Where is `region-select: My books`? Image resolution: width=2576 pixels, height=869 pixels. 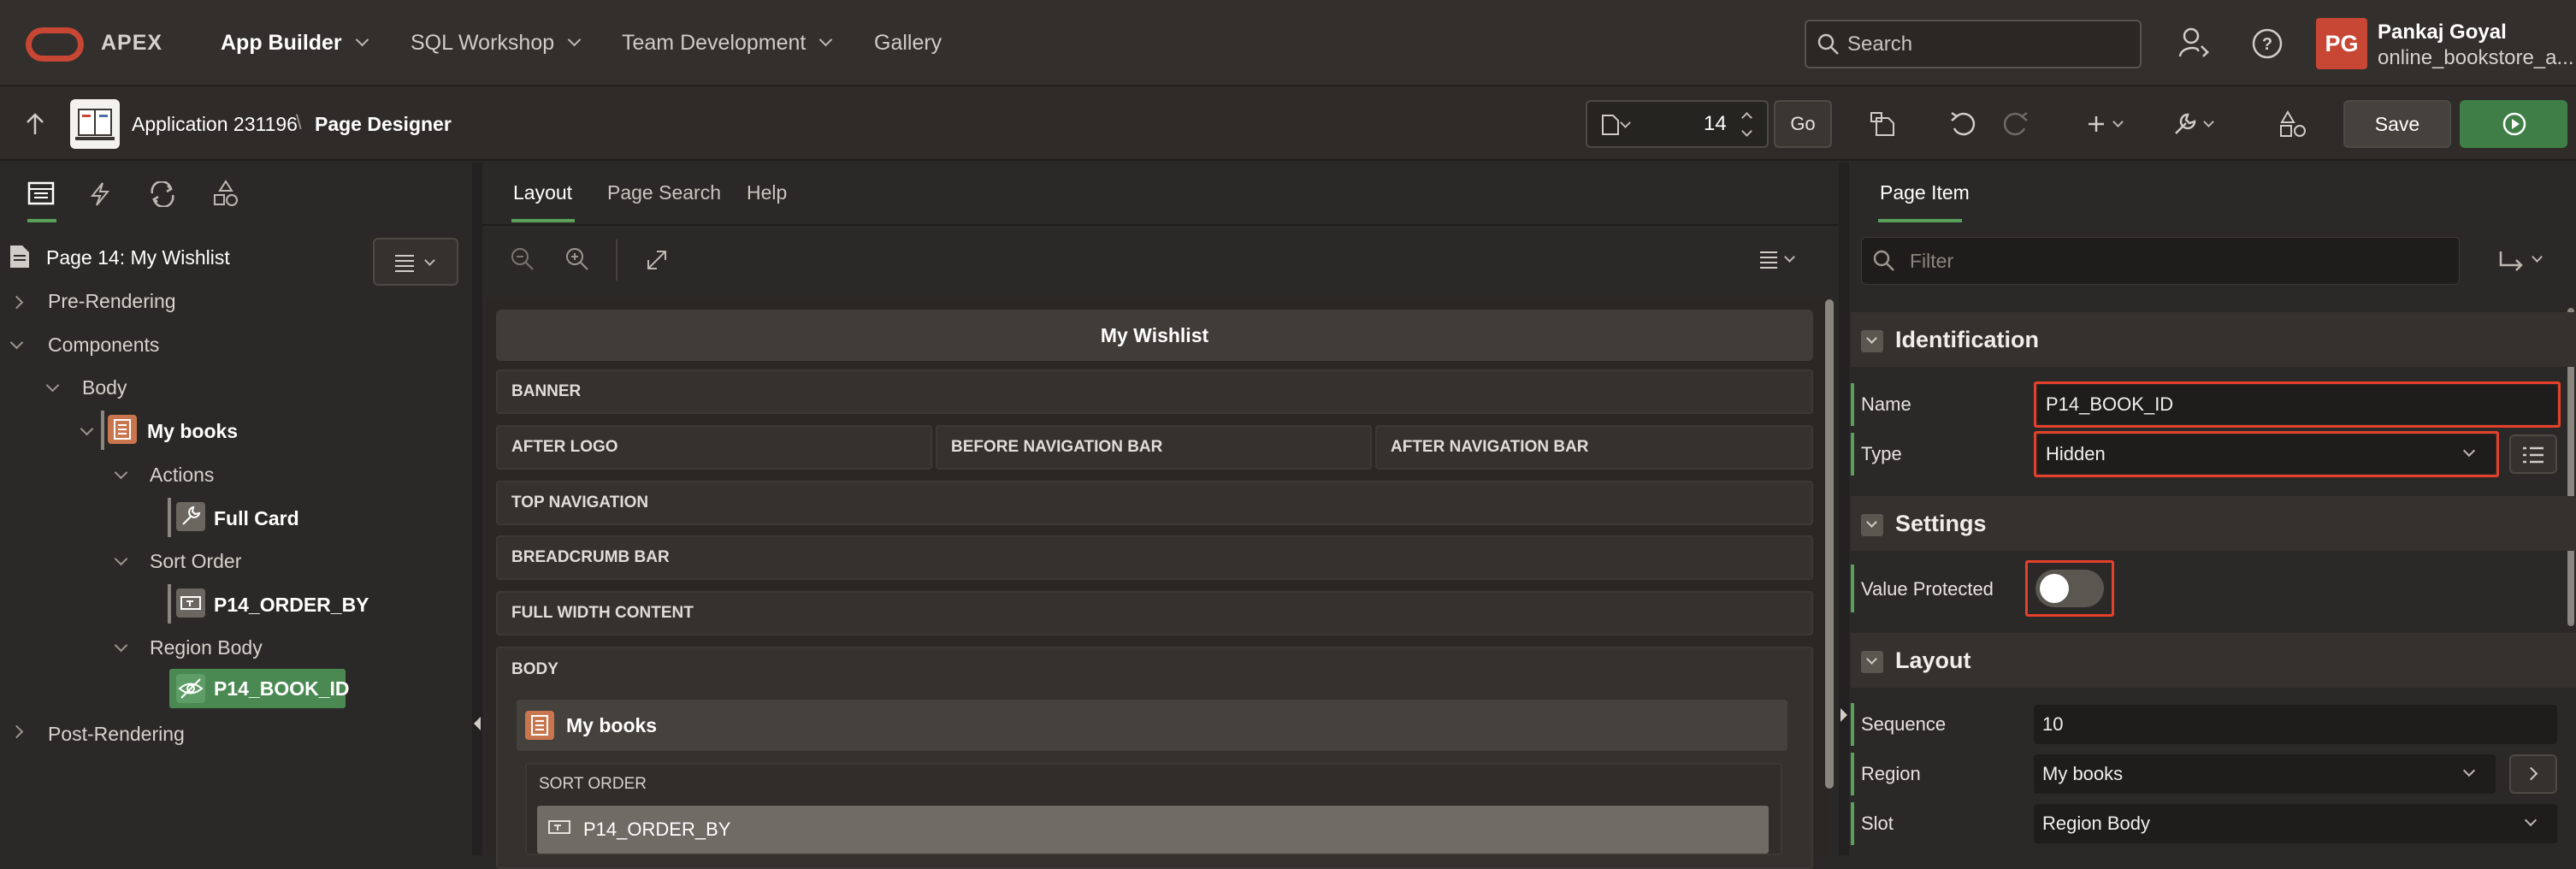
region-select: My books is located at coordinates (2265, 774).